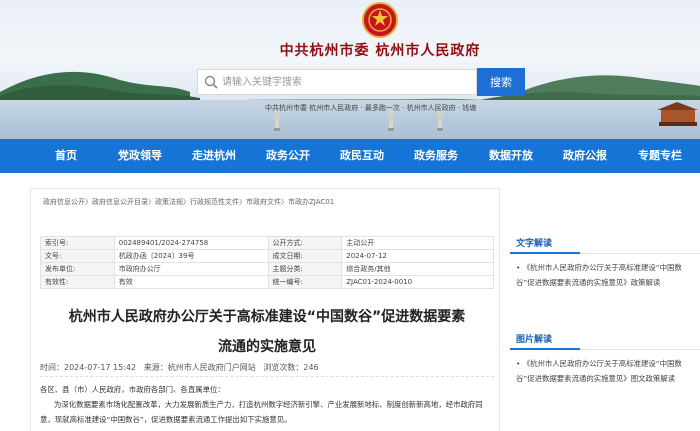 Image resolution: width=700 pixels, height=431 pixels. I want to click on meta-row: 有效性: 有效 统一编号: ZJAC01-2024-0010, so click(267, 282).